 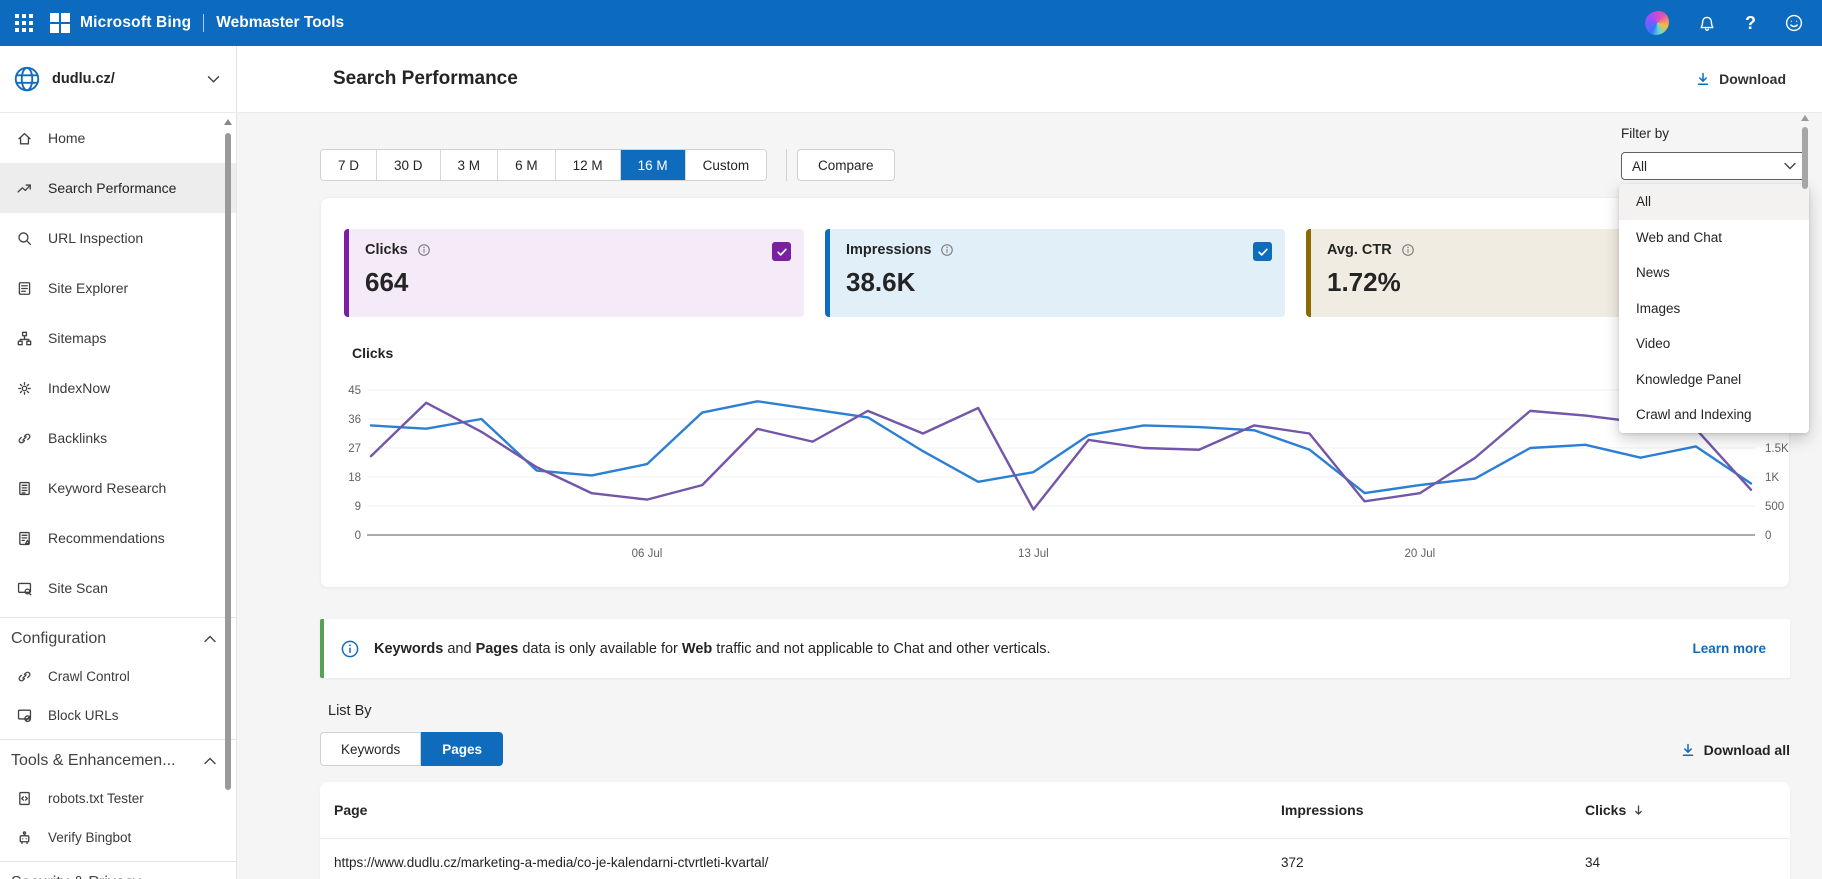 I want to click on sidebar-item-site-scan: Site Scan, so click(x=118, y=588).